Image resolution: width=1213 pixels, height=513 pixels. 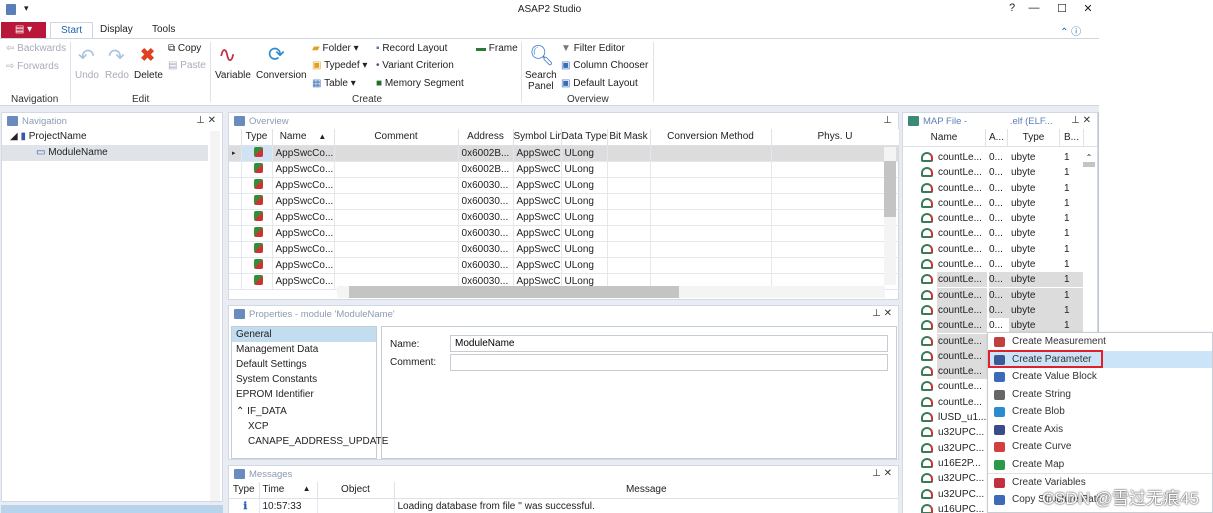 I want to click on maximize-button: ☐, so click(x=1062, y=8).